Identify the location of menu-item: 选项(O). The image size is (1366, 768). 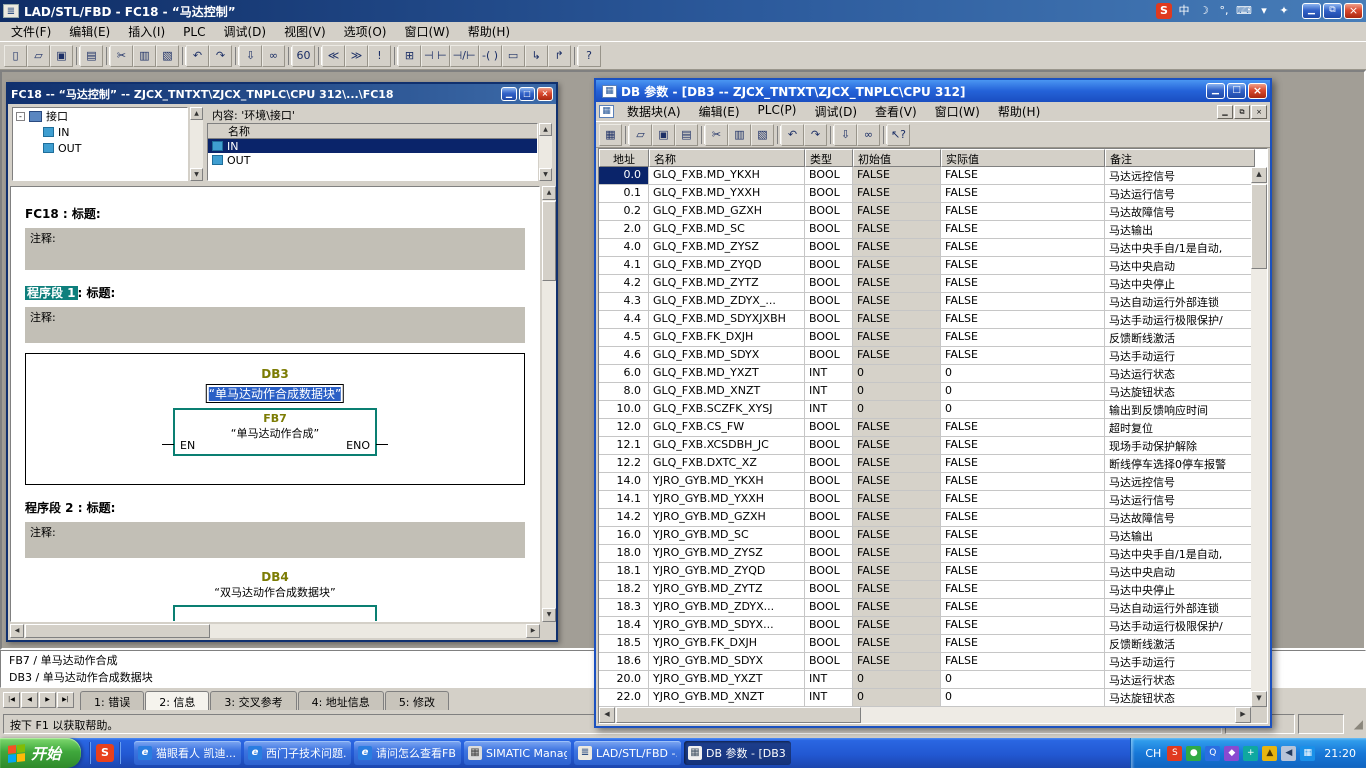
(365, 31).